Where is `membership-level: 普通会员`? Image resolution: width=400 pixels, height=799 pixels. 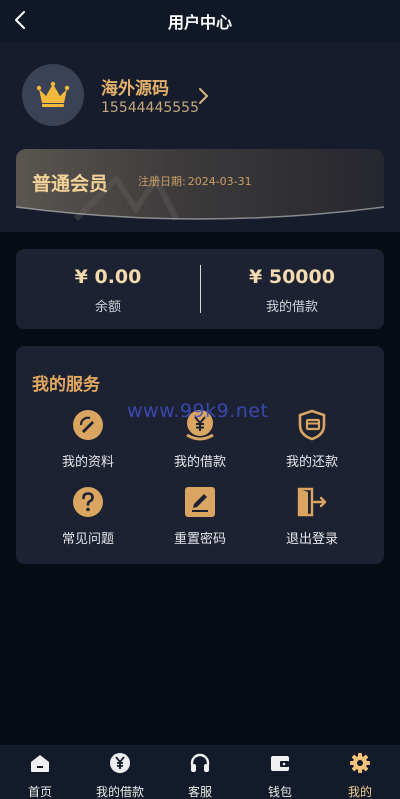 membership-level: 普通会员 is located at coordinates (70, 184).